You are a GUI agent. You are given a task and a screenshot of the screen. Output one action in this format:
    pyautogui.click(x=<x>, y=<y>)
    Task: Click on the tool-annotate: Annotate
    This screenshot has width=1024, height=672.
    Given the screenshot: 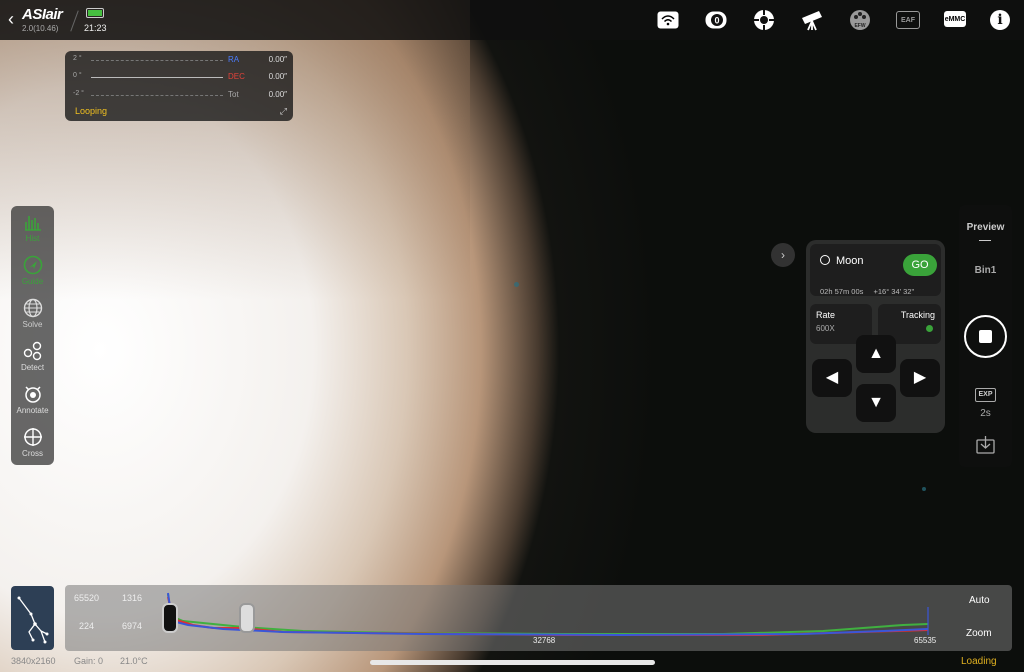 What is the action you would take?
    pyautogui.click(x=32, y=399)
    